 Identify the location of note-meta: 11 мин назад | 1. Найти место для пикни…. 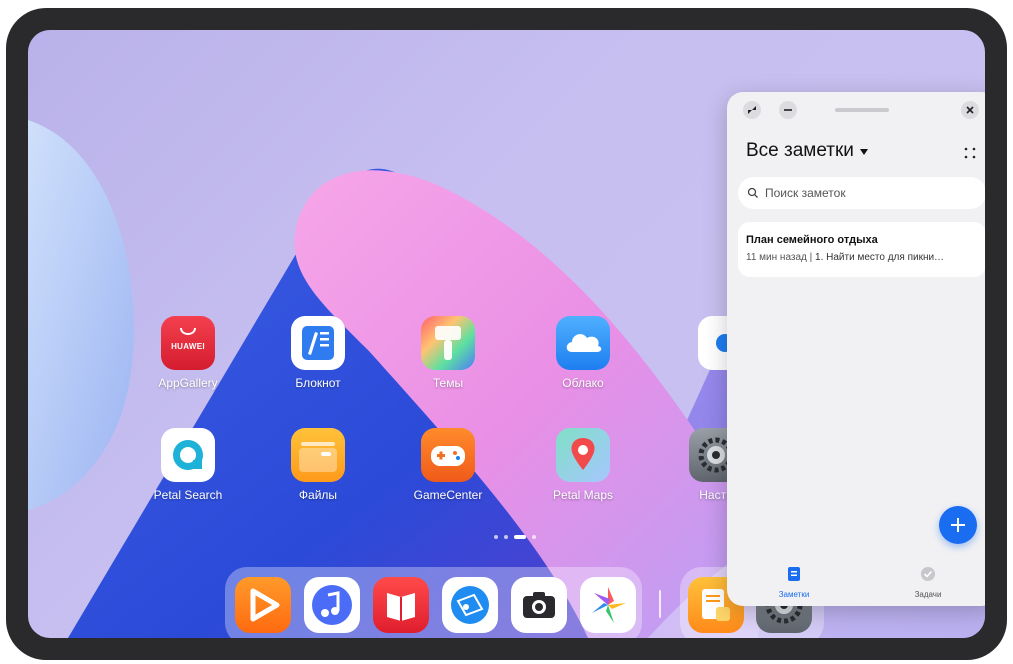
(862, 257).